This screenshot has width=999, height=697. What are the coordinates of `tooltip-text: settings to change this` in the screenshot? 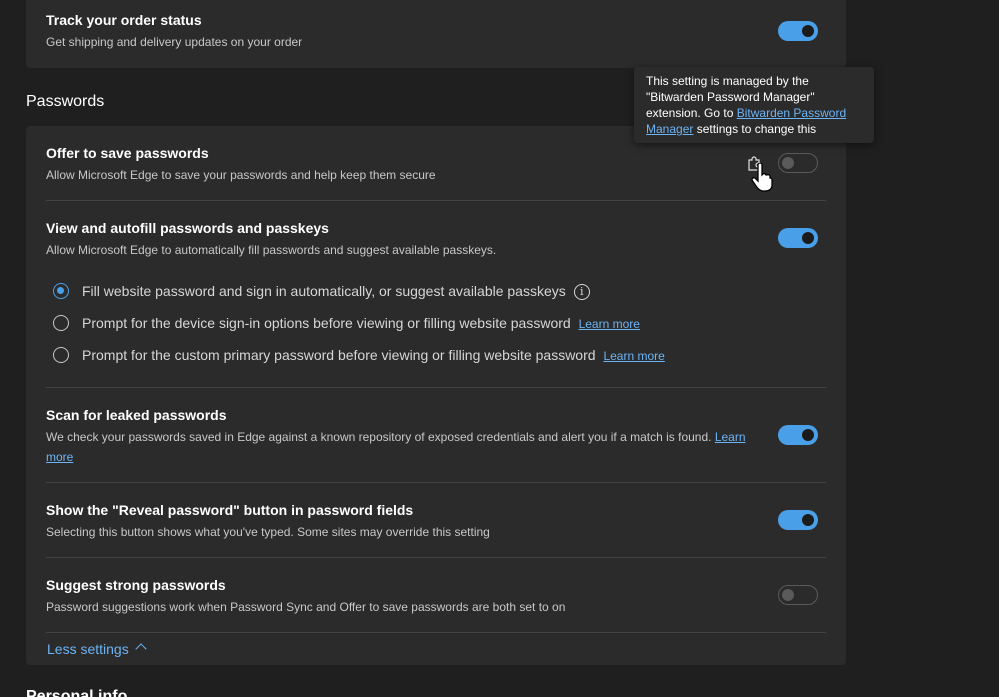 It's located at (756, 129).